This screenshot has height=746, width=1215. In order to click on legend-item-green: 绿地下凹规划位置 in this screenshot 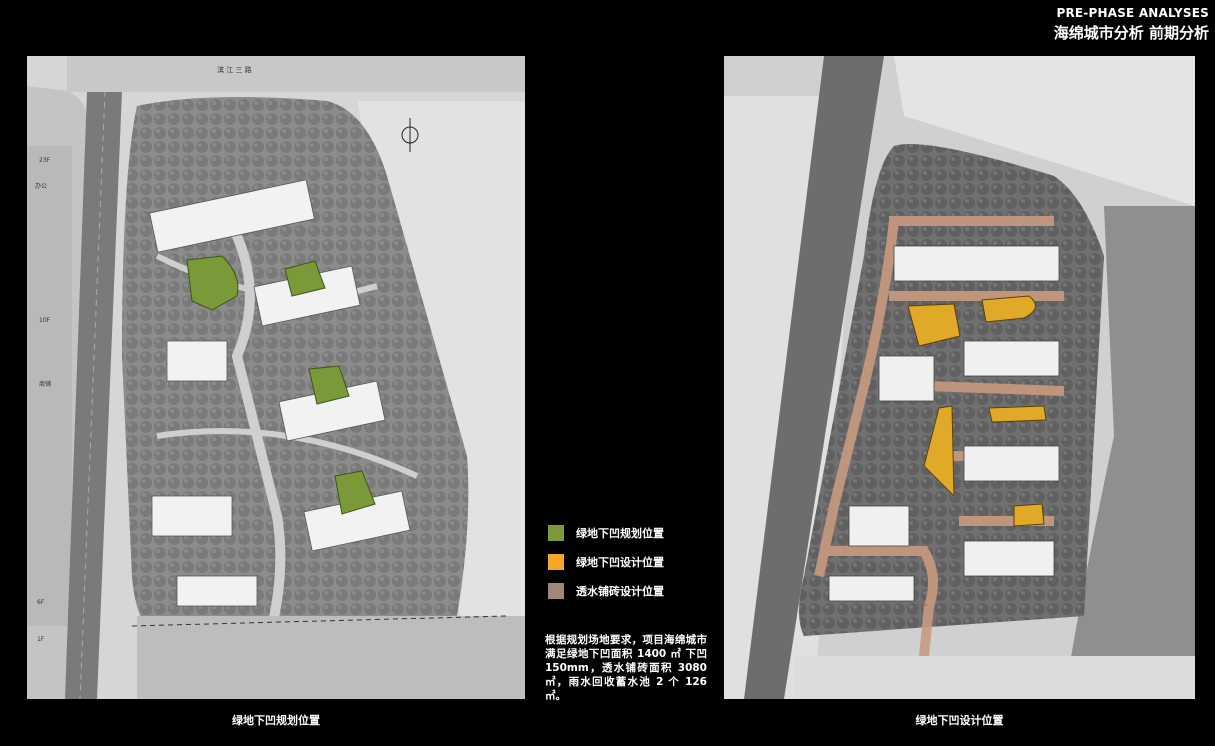, I will do `click(606, 533)`.